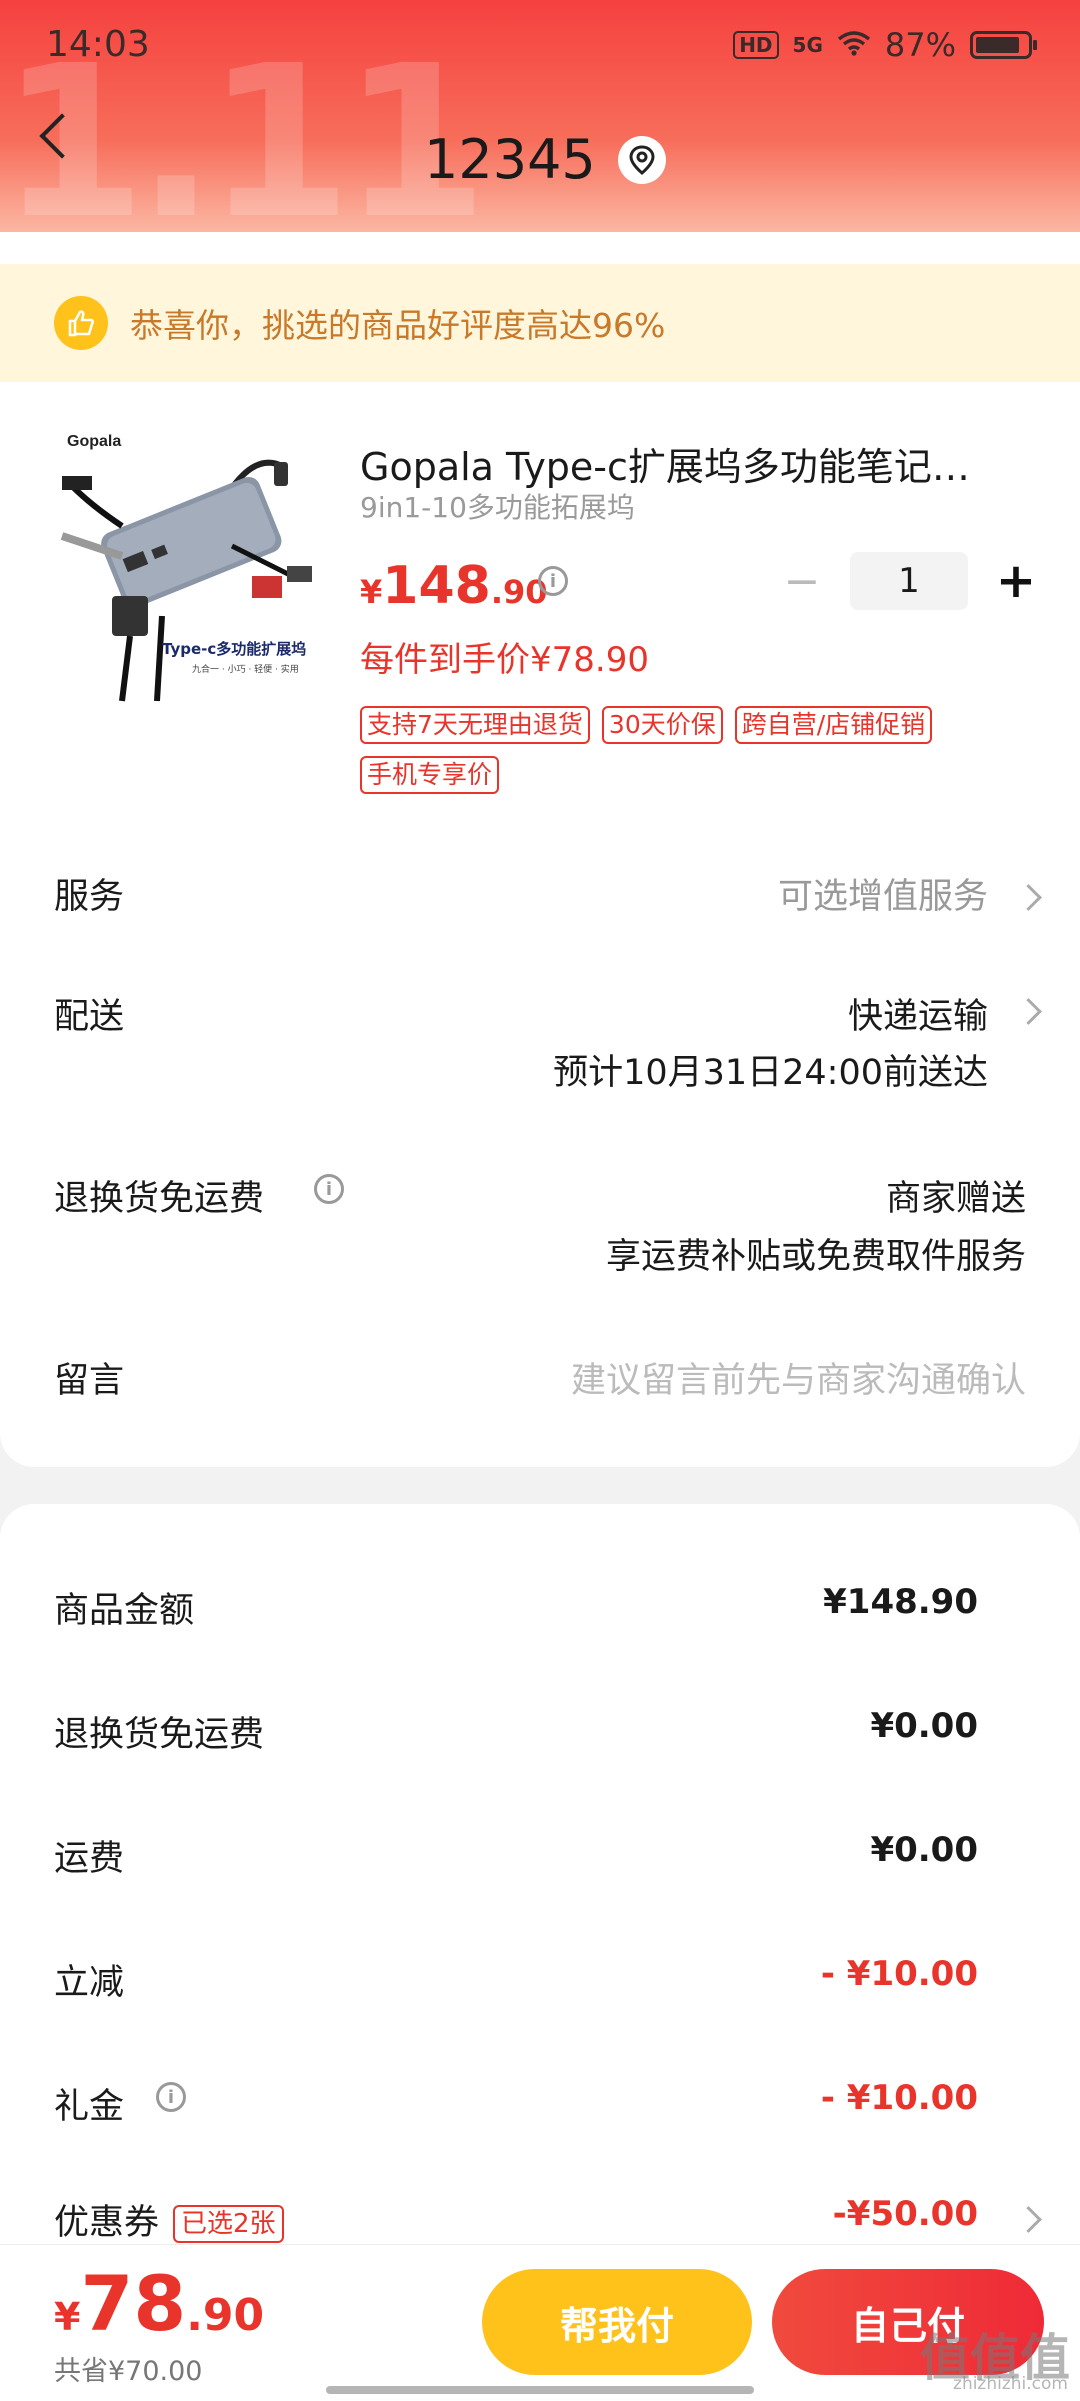  What do you see at coordinates (924, 1726) in the screenshot?
I see `return-fee-value: ¥0.00` at bounding box center [924, 1726].